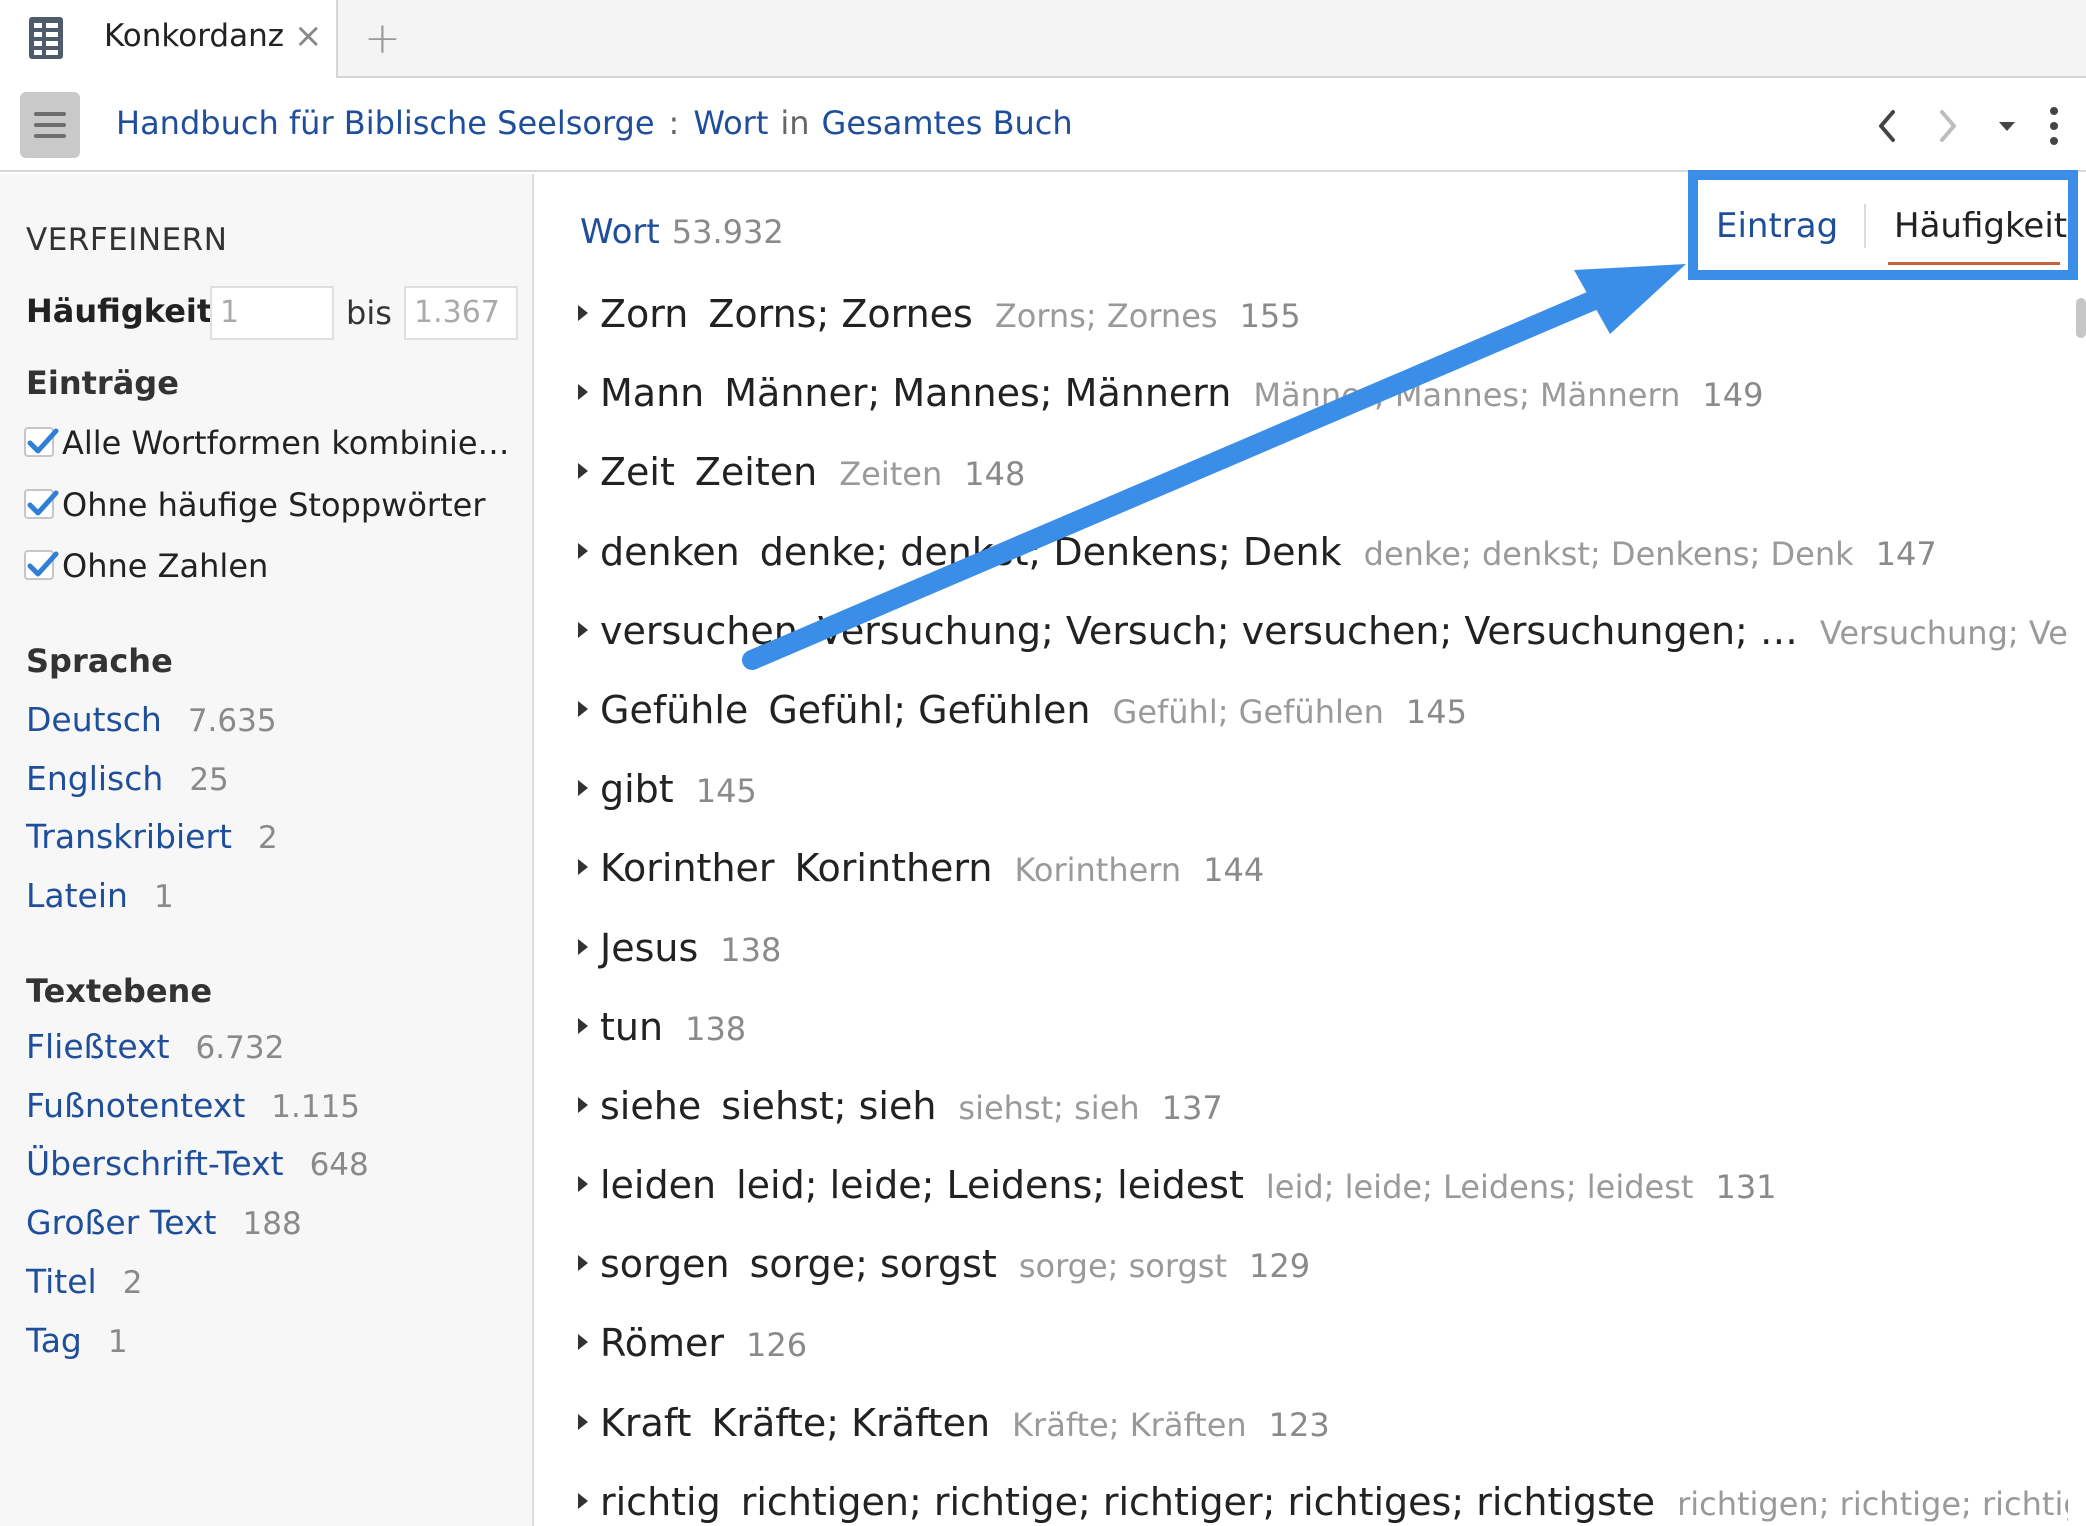 Image resolution: width=2086 pixels, height=1526 pixels. What do you see at coordinates (461, 313) in the screenshot?
I see `frequency-to-input: 1.367` at bounding box center [461, 313].